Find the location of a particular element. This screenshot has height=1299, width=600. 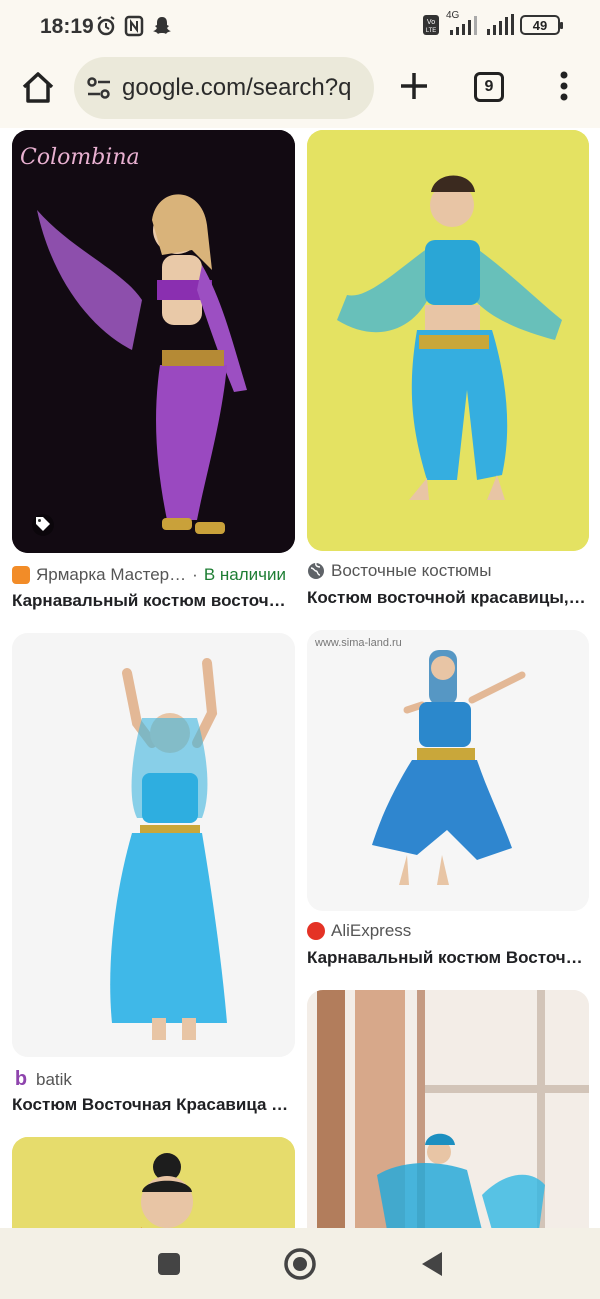

battery-icon: 49 is located at coordinates (541, 25).